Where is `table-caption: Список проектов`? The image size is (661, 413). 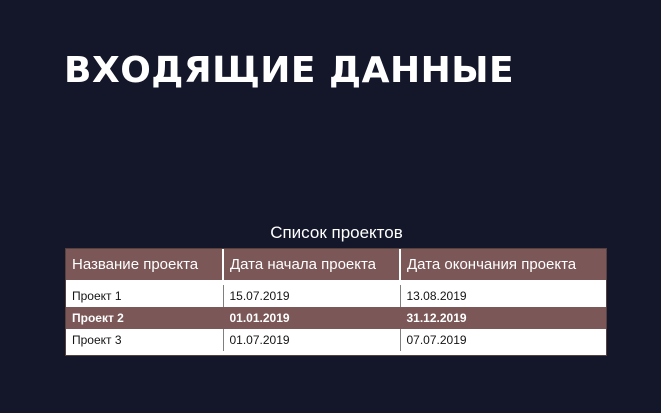 table-caption: Список проектов is located at coordinates (336, 232).